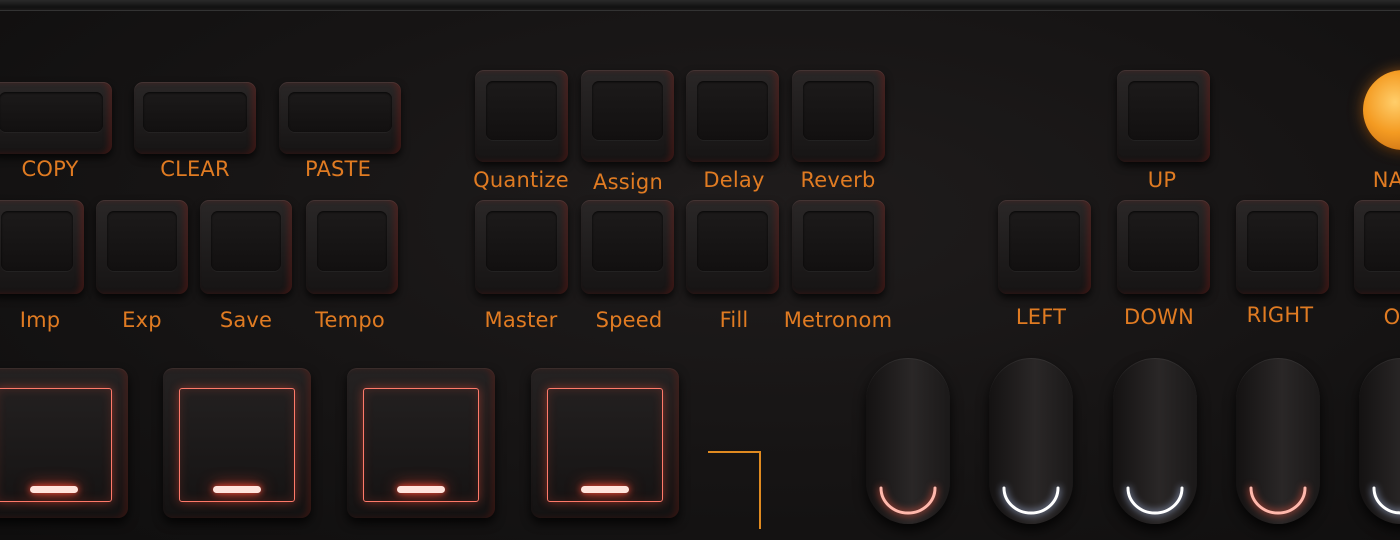 This screenshot has height=540, width=1400. I want to click on reverb-button, so click(838, 116).